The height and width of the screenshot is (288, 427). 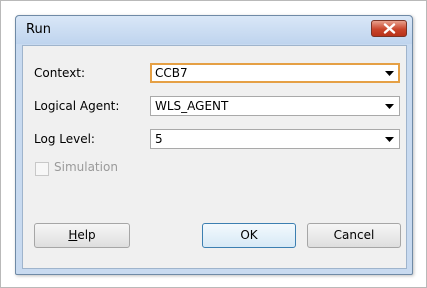 I want to click on close-x-icon, so click(x=389, y=28).